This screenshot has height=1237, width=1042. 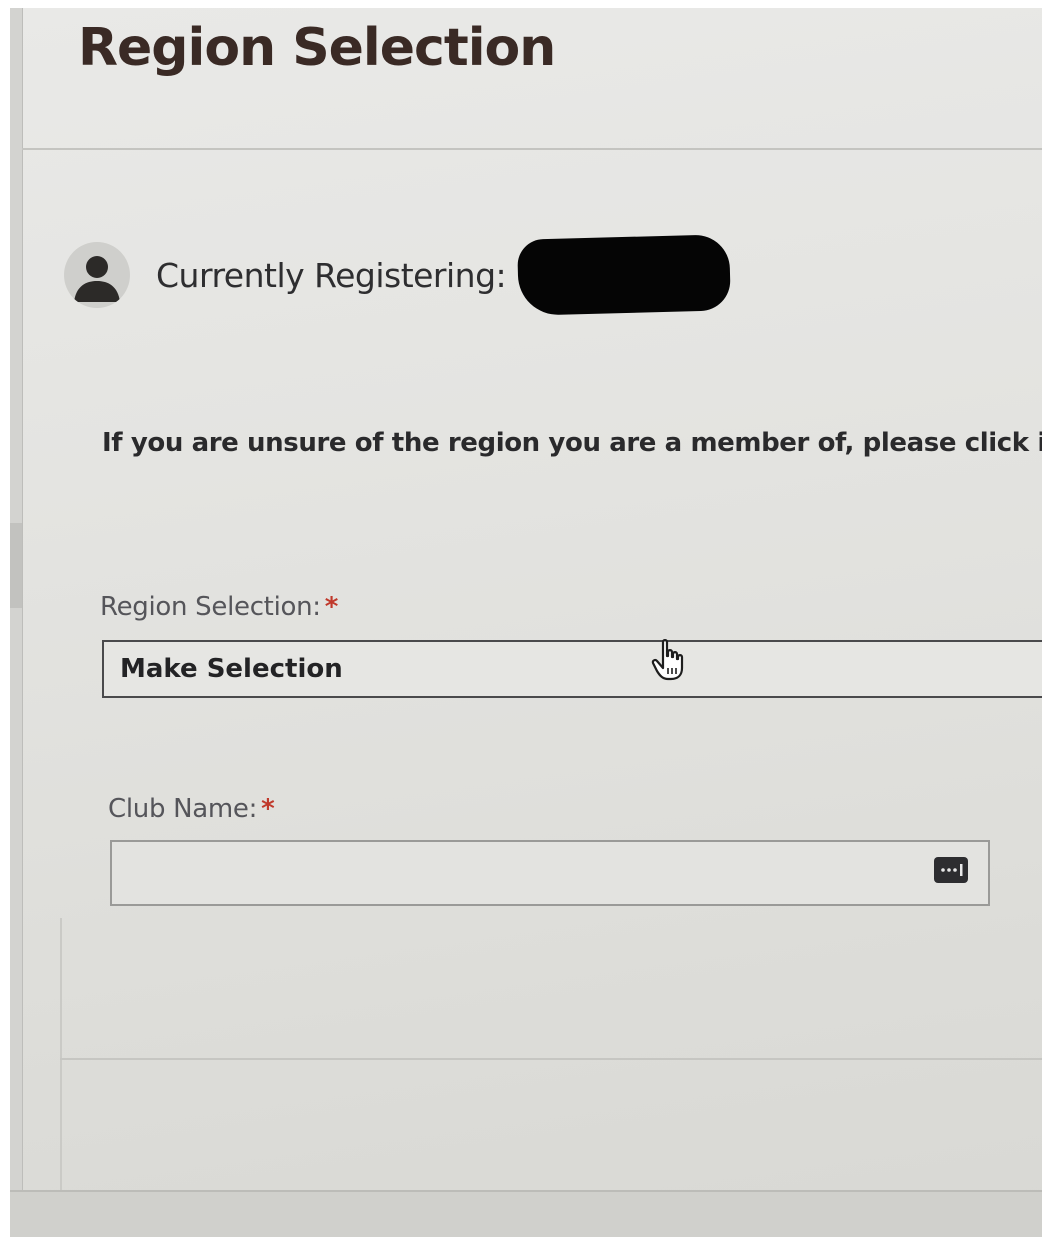 What do you see at coordinates (572, 669) in the screenshot?
I see `region-selection-dropdown: Make Selection` at bounding box center [572, 669].